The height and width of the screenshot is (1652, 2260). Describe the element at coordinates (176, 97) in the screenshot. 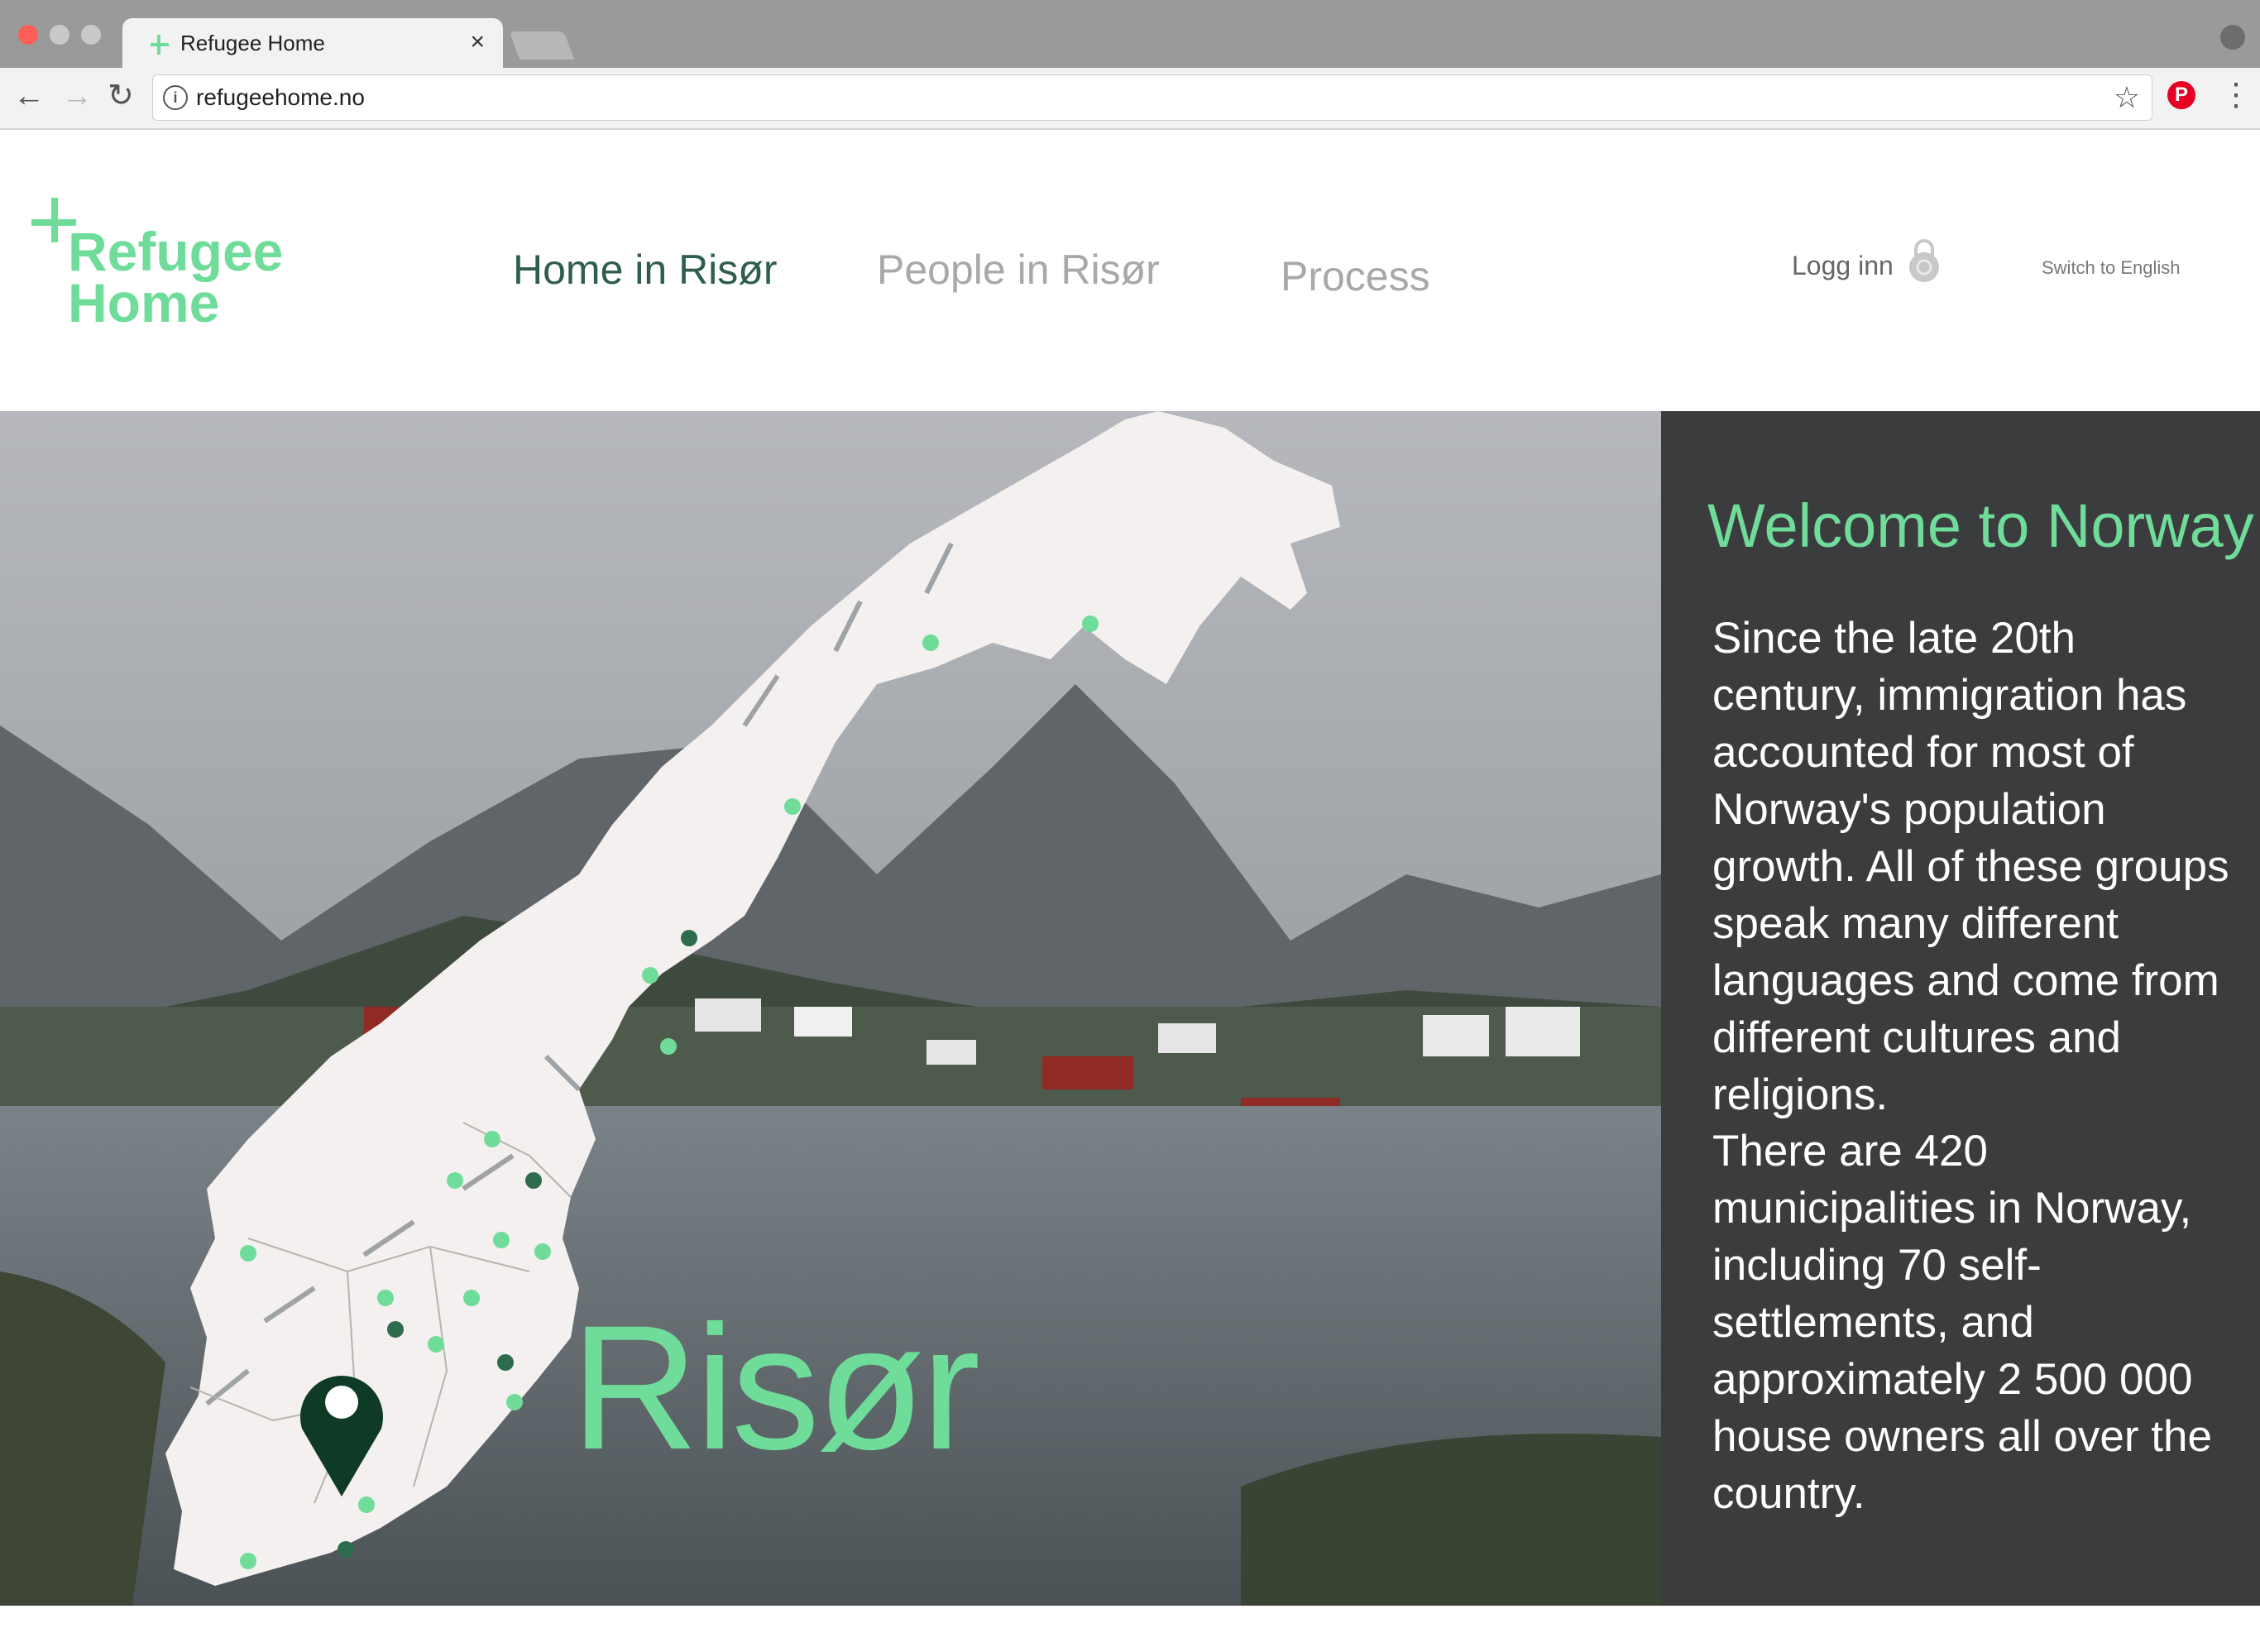

I see `info-icon: i` at that location.